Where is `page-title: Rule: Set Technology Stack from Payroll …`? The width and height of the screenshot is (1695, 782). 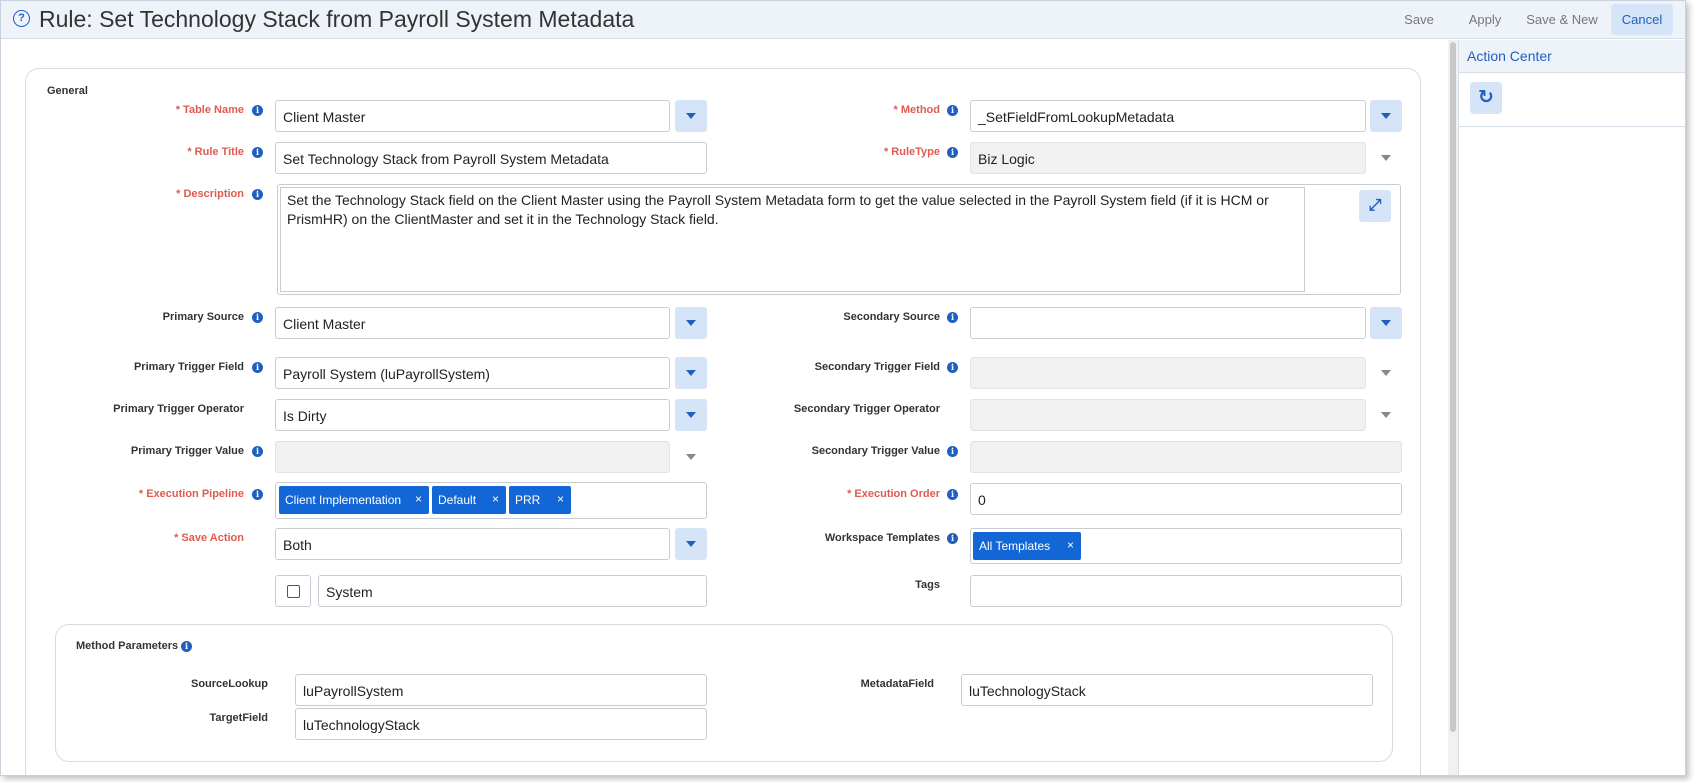
page-title: Rule: Set Technology Stack from Payroll … is located at coordinates (337, 19).